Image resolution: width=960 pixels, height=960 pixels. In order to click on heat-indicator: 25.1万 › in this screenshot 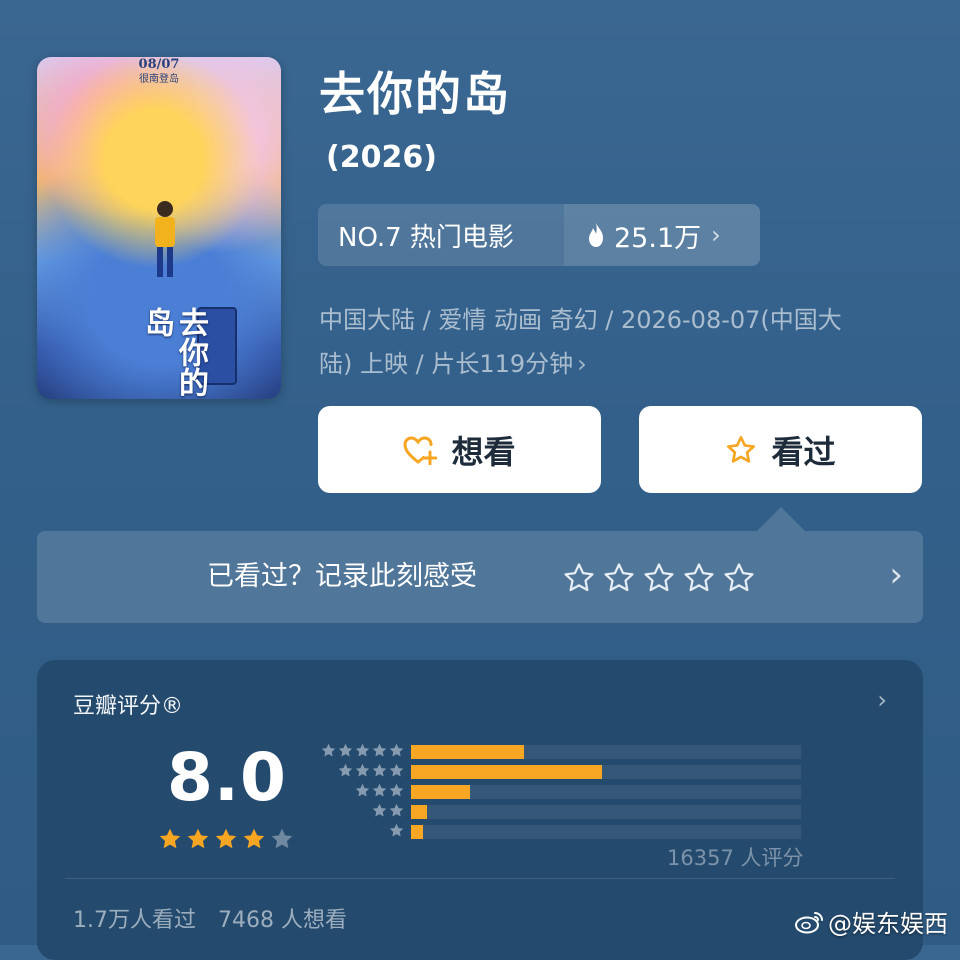, I will do `click(662, 235)`.